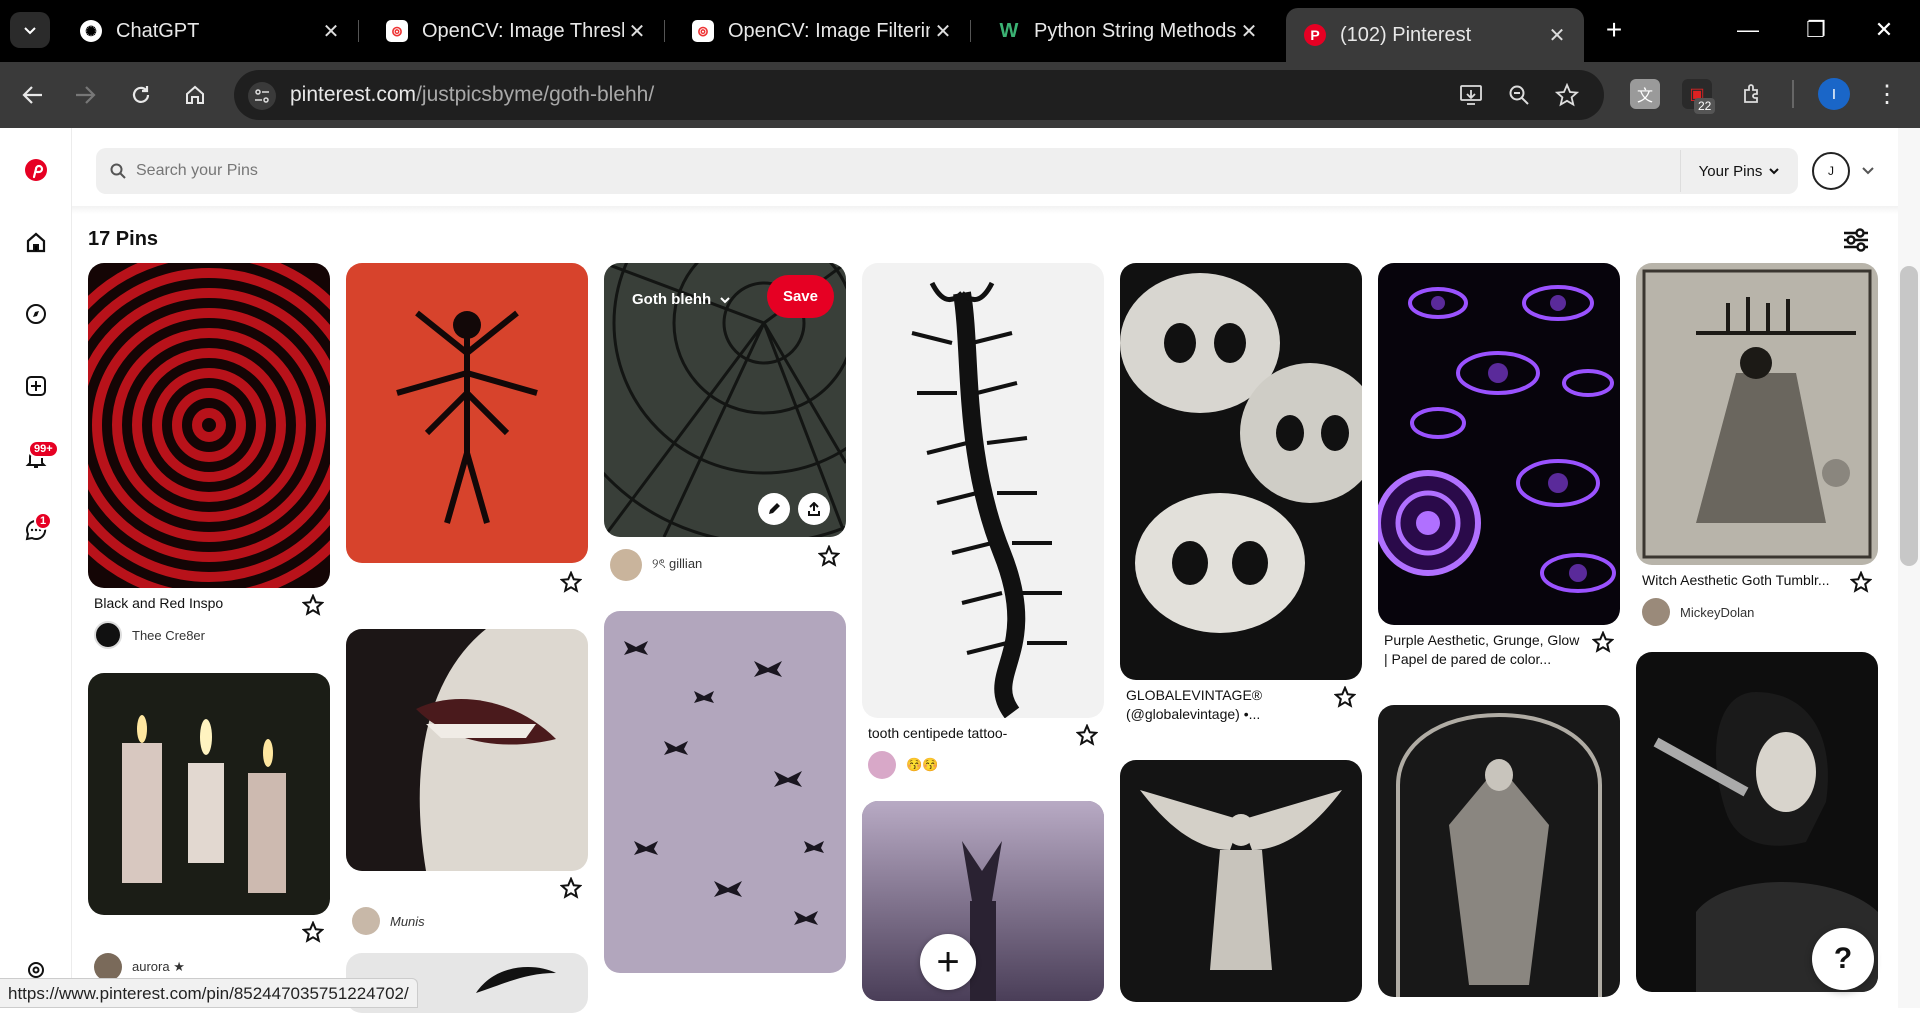 This screenshot has width=1920, height=1013. I want to click on explore-compass-icon, so click(36, 314).